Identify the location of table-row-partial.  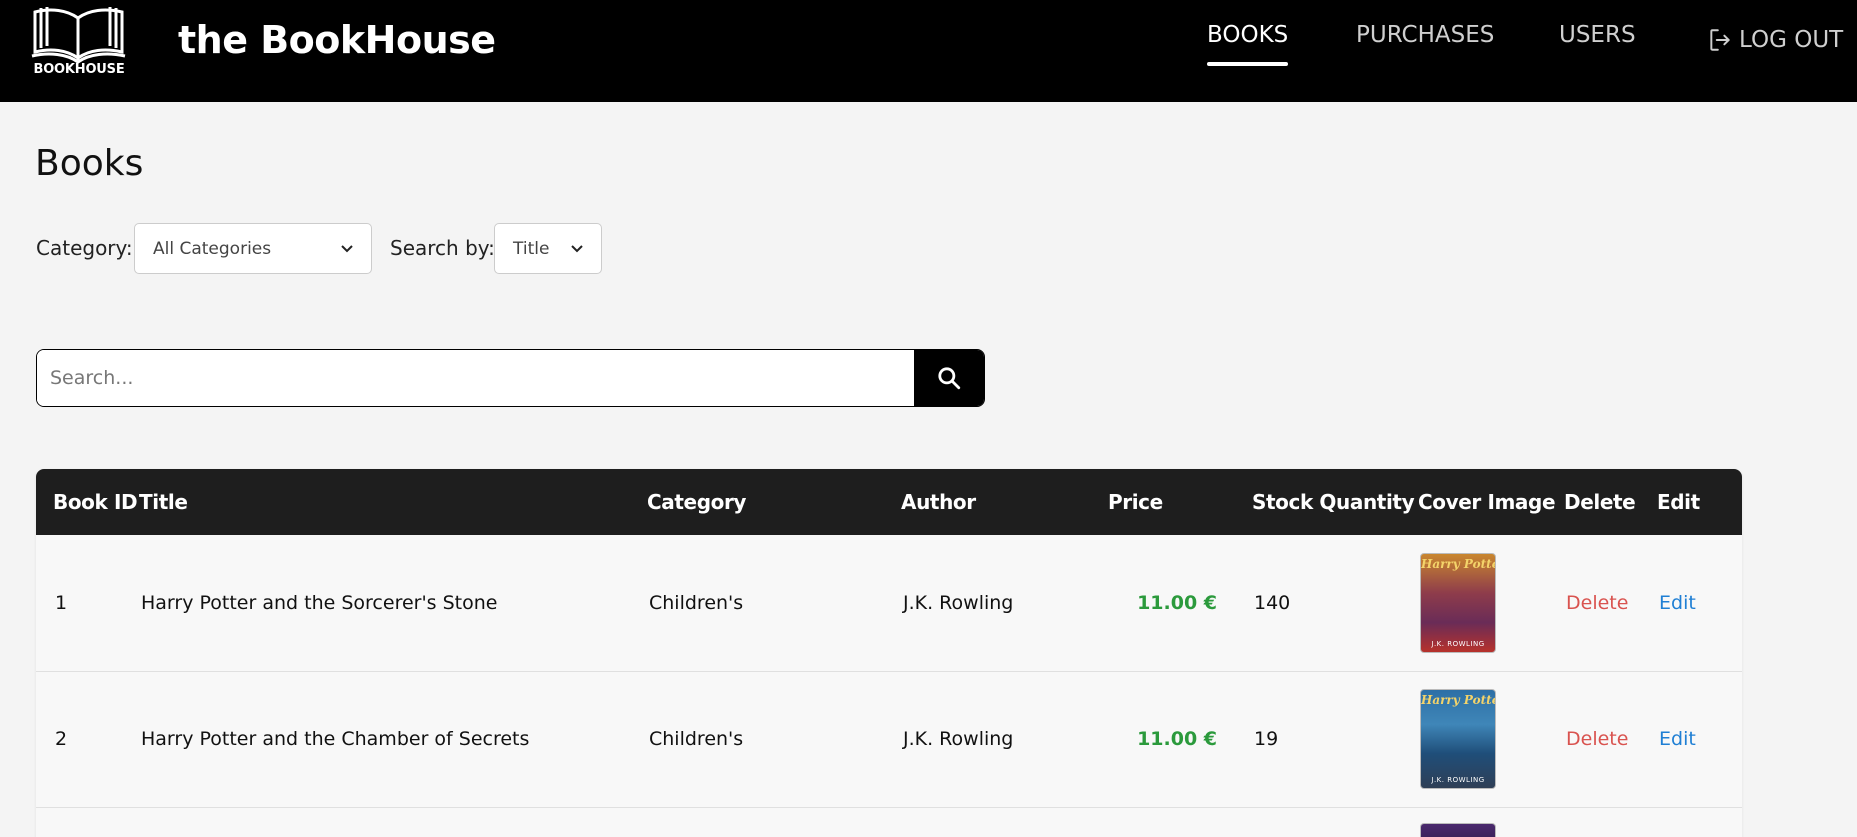
(889, 822).